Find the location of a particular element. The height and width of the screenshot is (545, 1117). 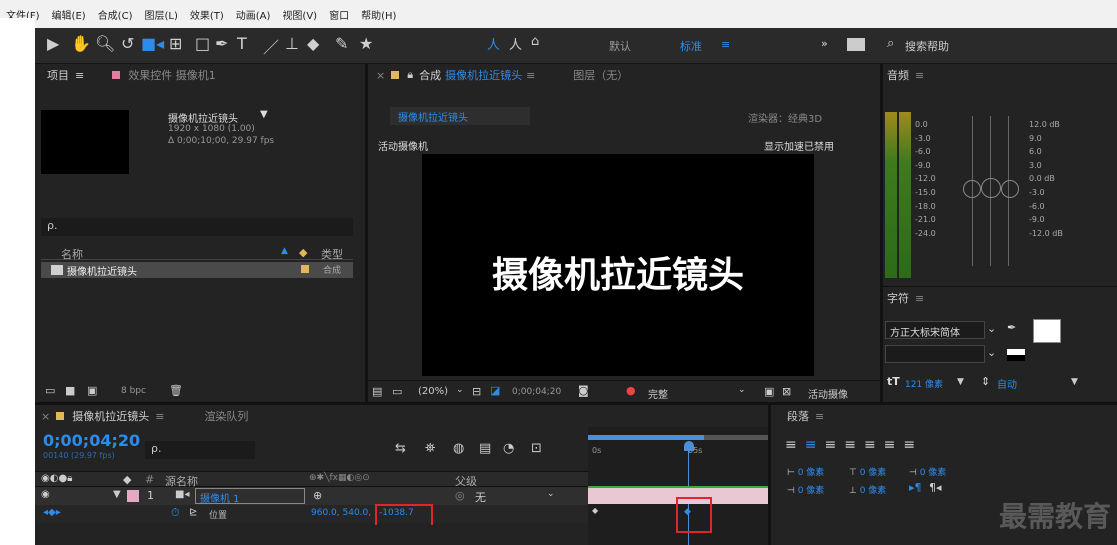

justify-right-icon: ≡ is located at coordinates (894, 445).